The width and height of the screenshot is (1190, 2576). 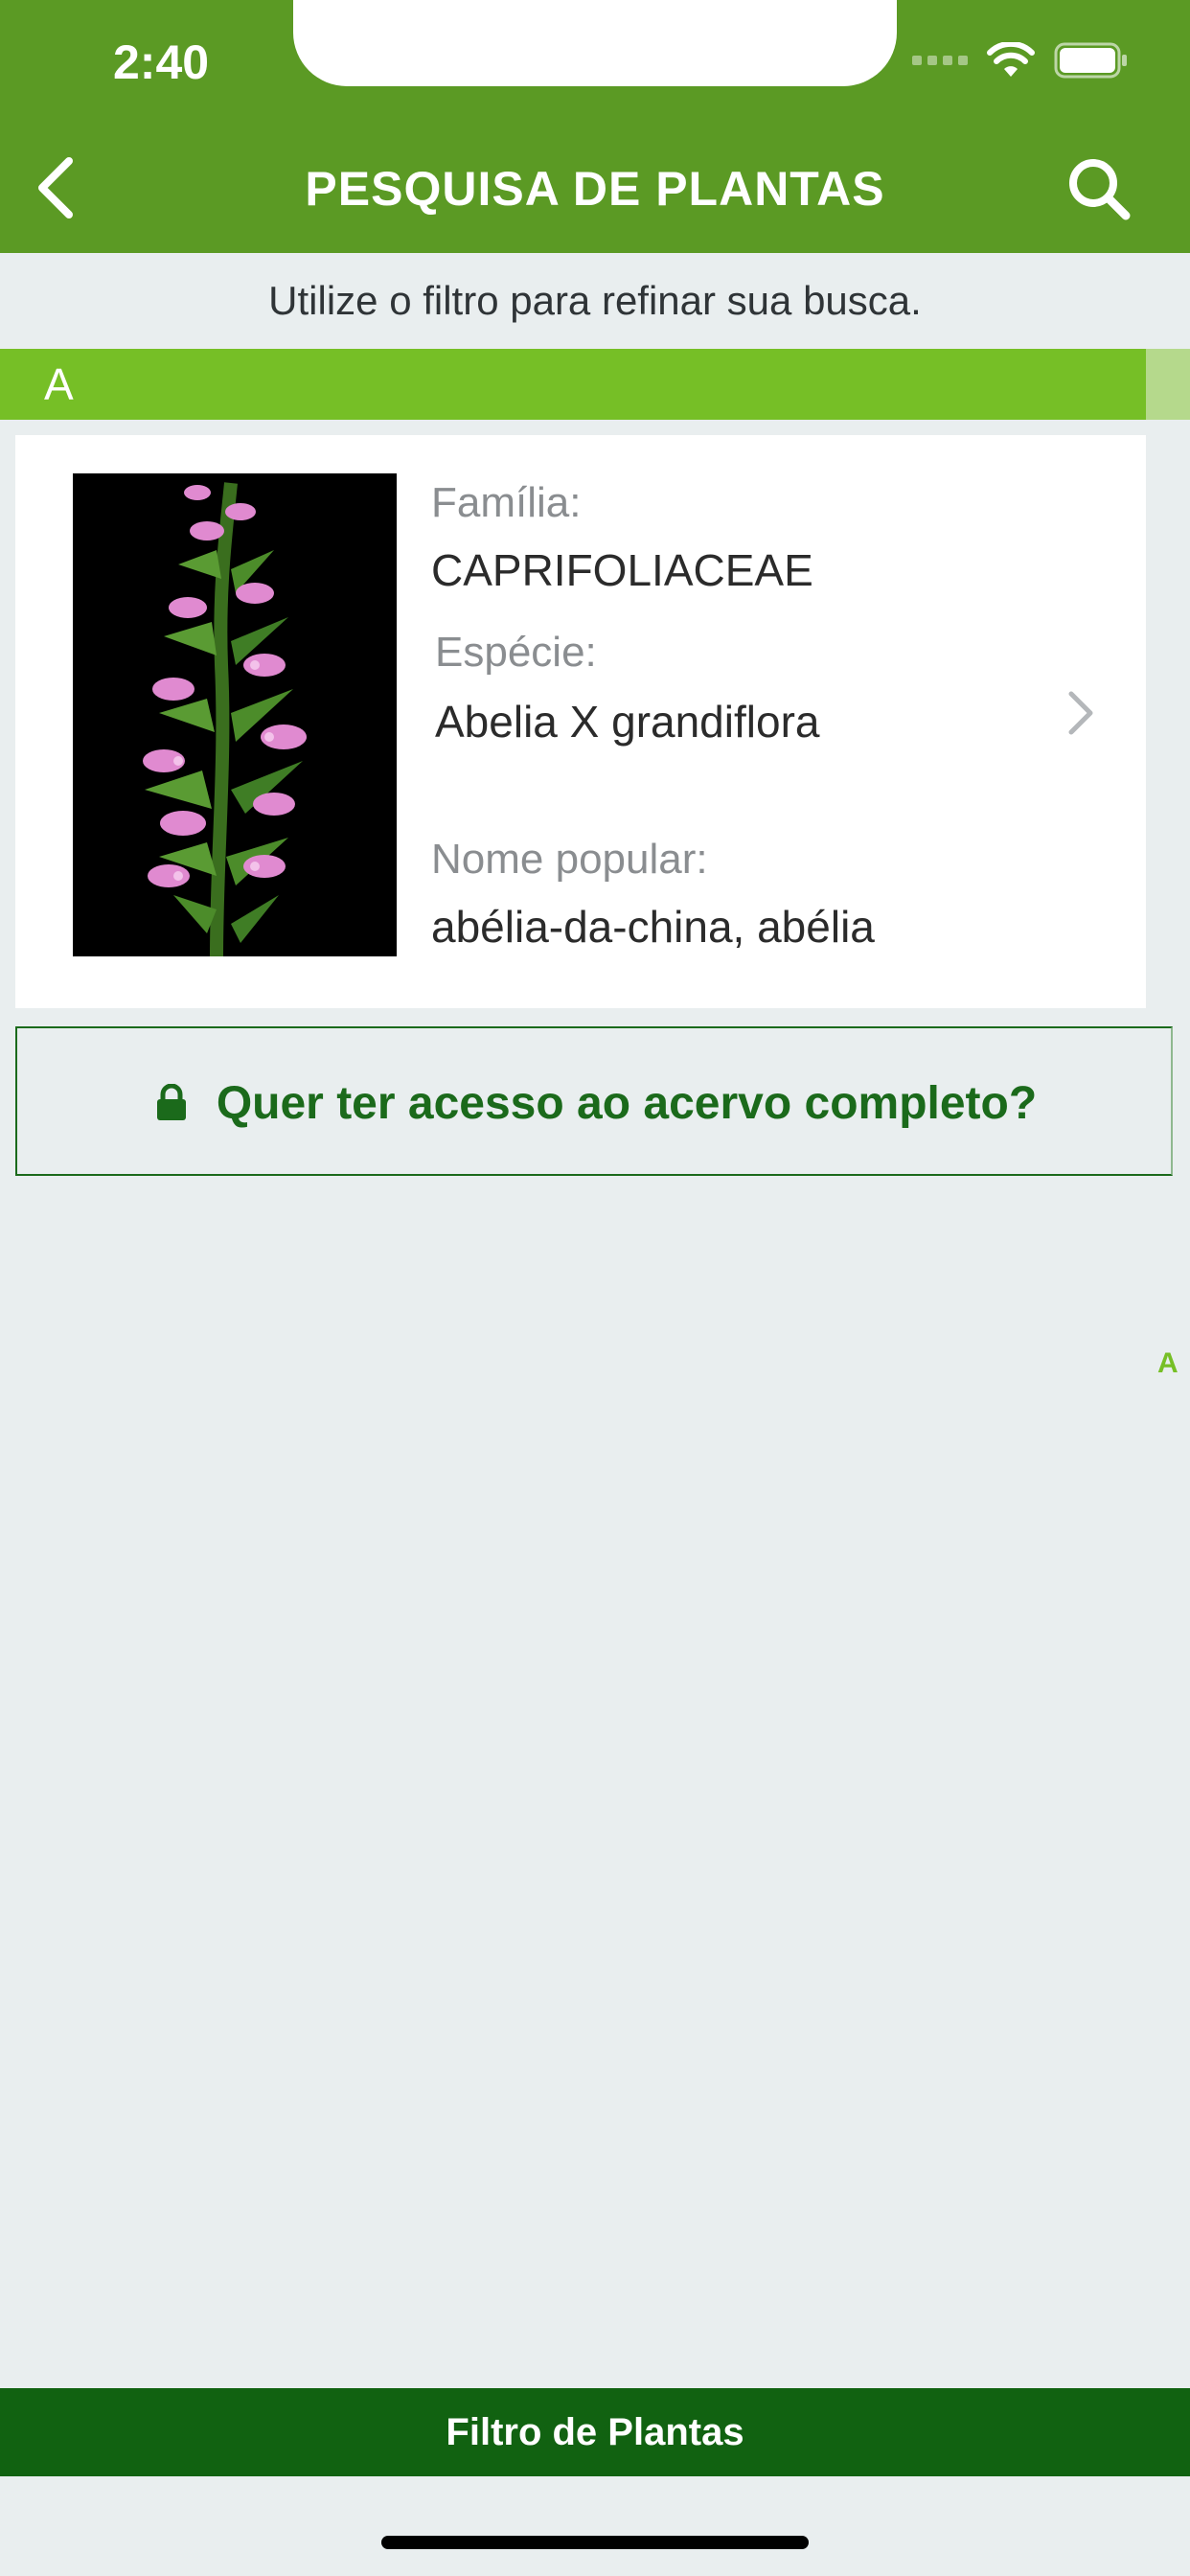 I want to click on status-icons, so click(x=1020, y=60).